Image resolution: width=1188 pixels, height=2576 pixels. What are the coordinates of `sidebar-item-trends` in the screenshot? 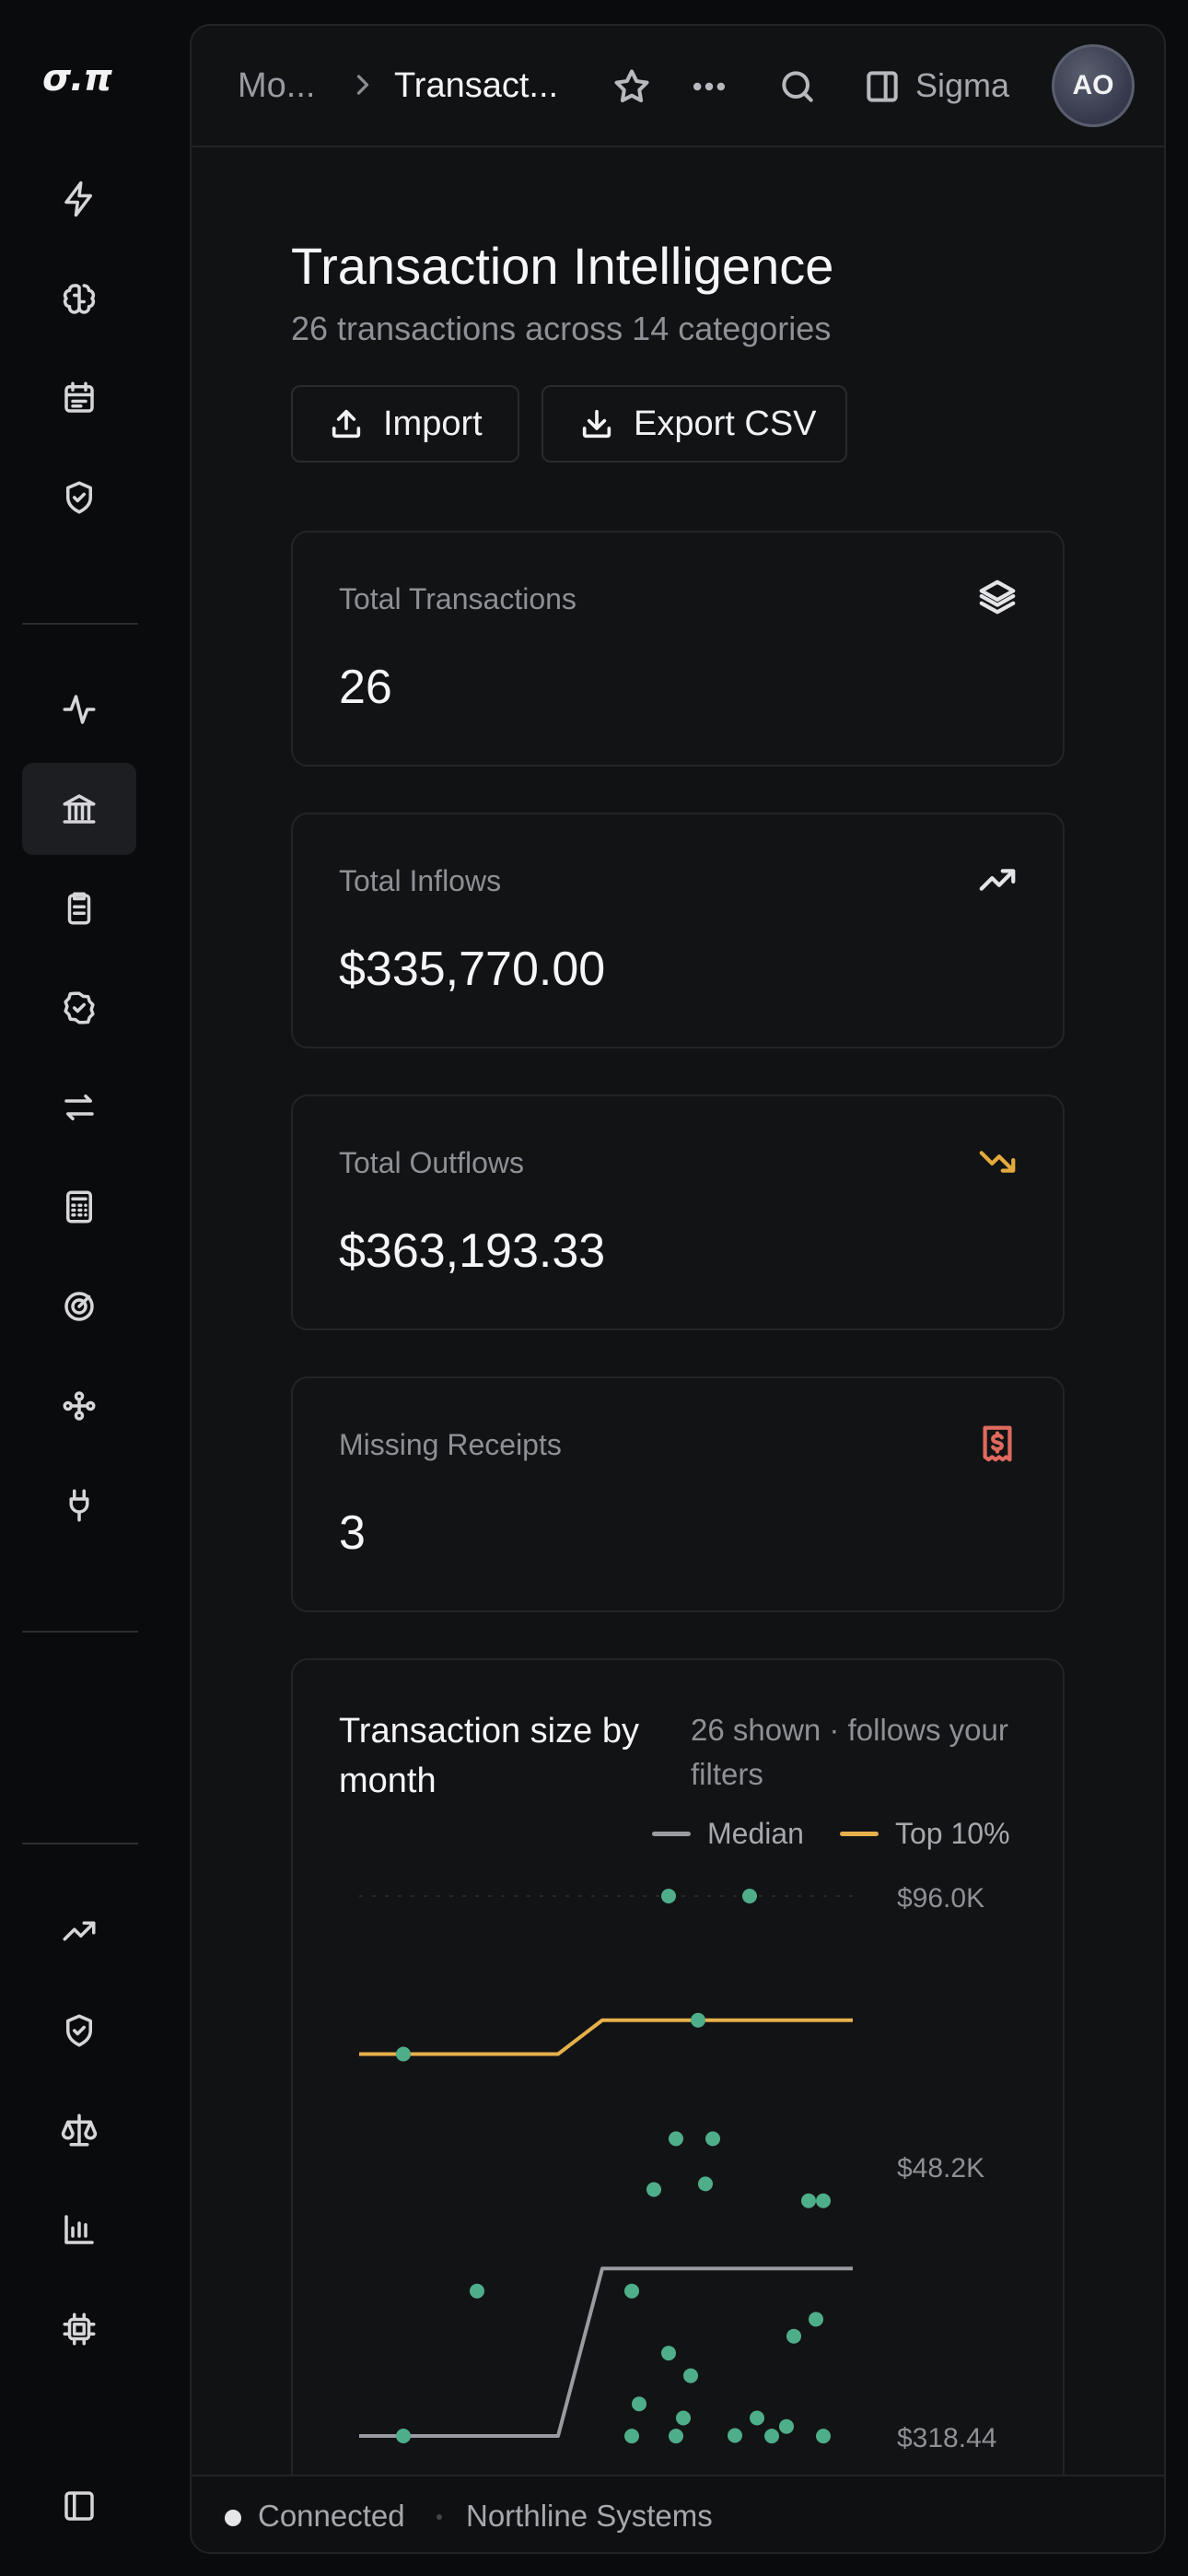 It's located at (79, 1931).